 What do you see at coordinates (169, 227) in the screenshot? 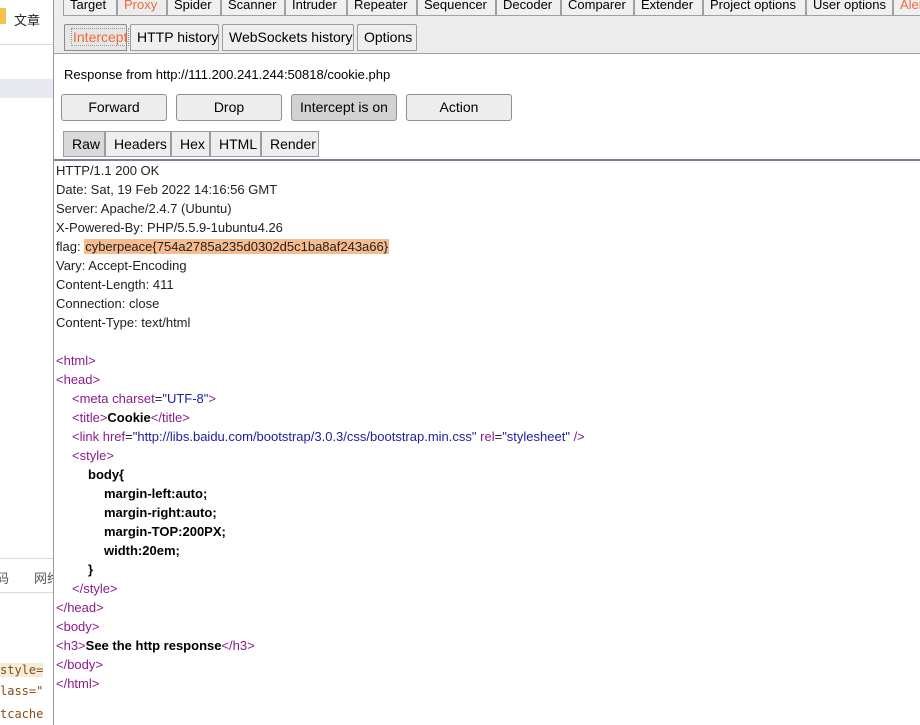
I see `response-header-powered-by: X-Powered-By: PHP/5.5.9-1ubuntu4.26` at bounding box center [169, 227].